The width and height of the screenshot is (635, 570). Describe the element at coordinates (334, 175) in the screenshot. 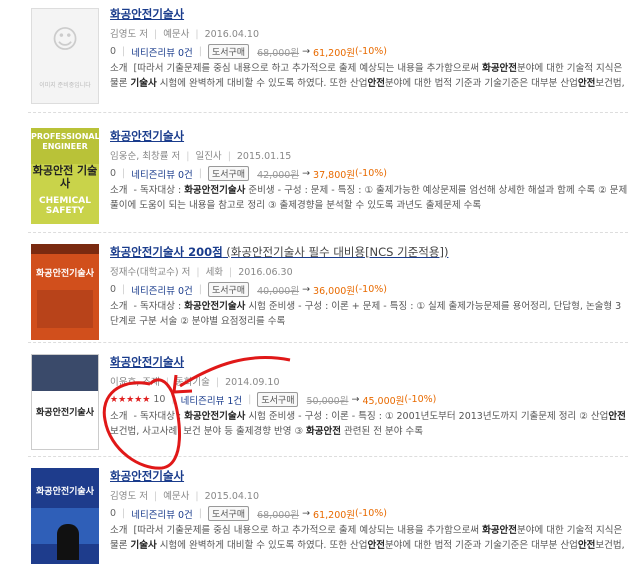

I see `sale-price: 37,800원` at that location.